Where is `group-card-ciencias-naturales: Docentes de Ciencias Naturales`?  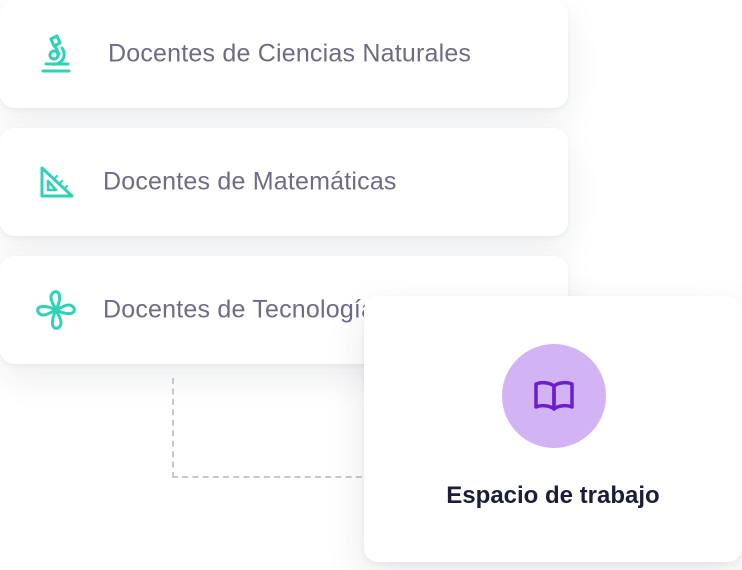
group-card-ciencias-naturales: Docentes de Ciencias Naturales is located at coordinates (284, 54).